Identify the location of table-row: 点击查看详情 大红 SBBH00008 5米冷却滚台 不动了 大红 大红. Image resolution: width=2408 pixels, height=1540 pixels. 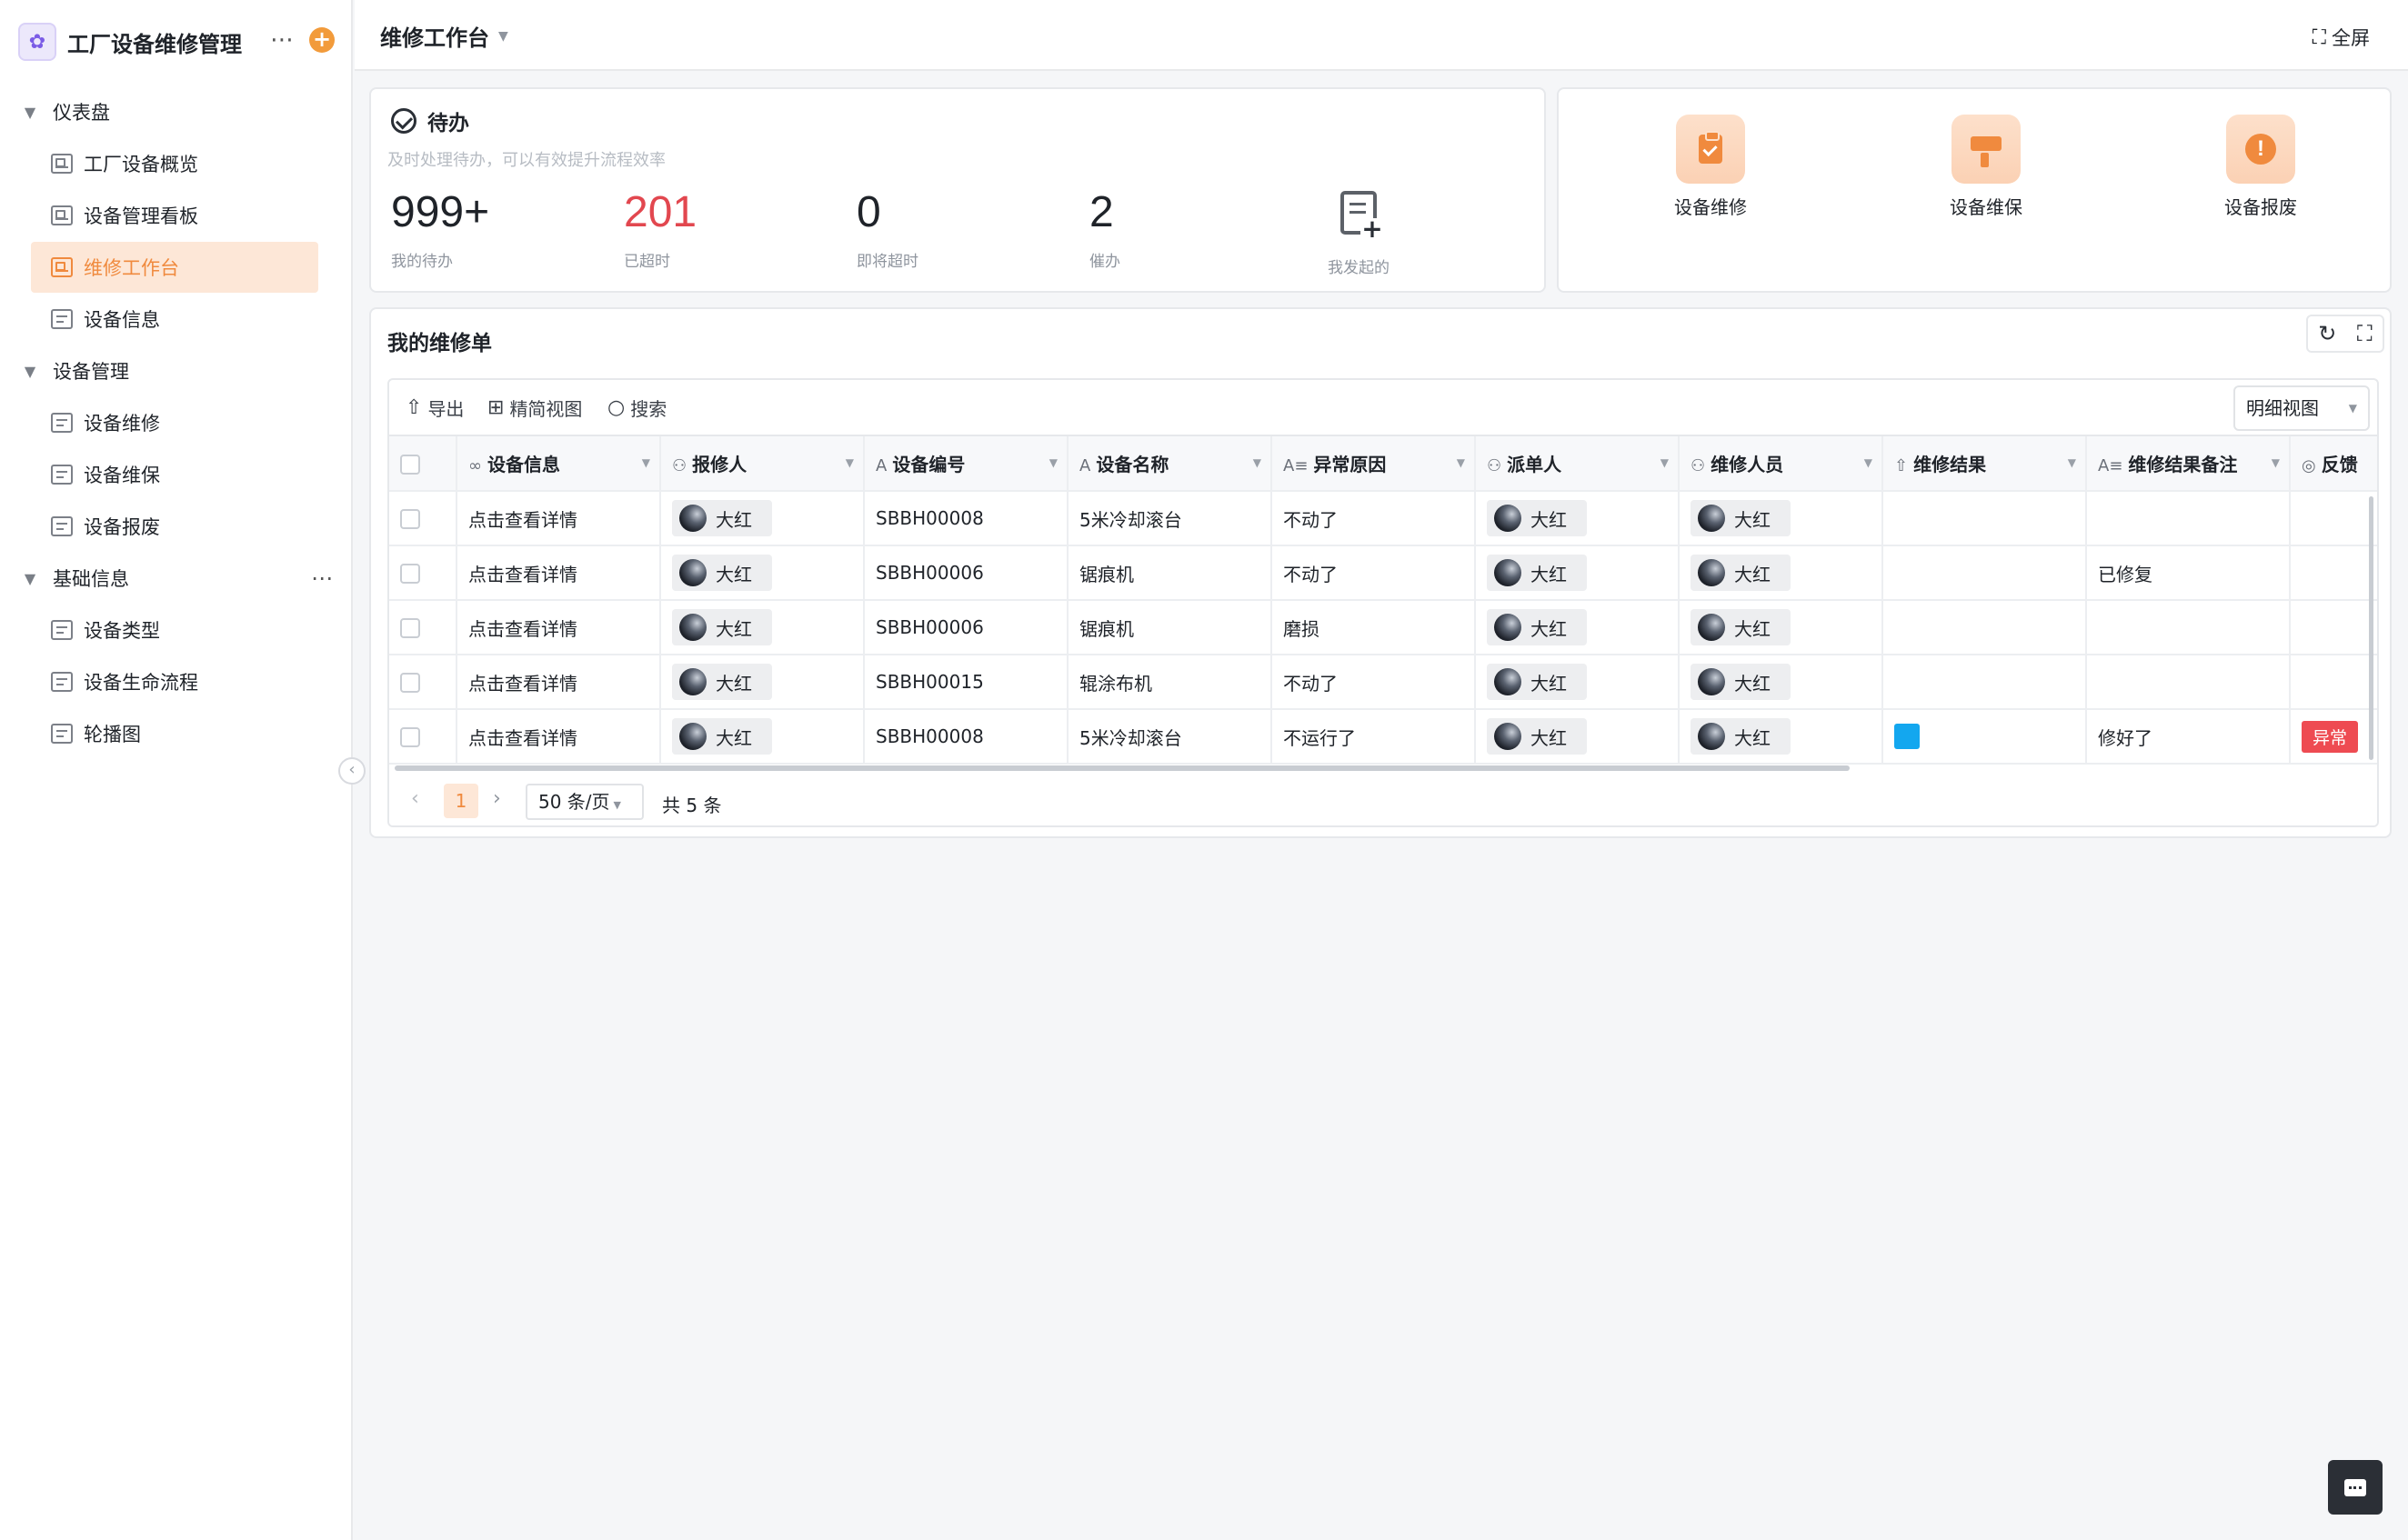
(1383, 518).